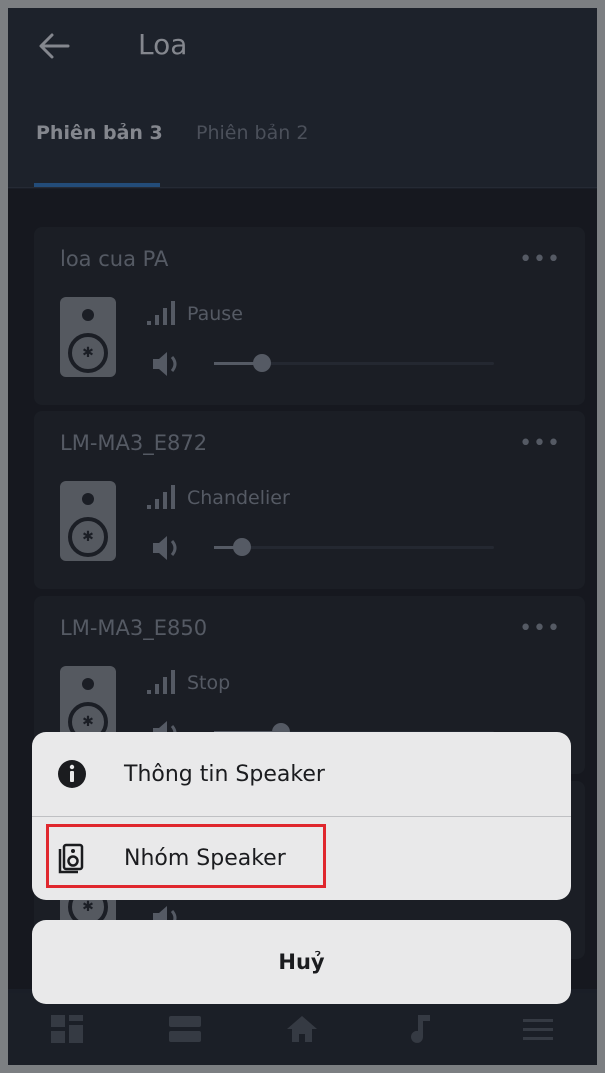  Describe the element at coordinates (224, 774) in the screenshot. I see `speaker-info-label: Thông tin Speaker` at that location.